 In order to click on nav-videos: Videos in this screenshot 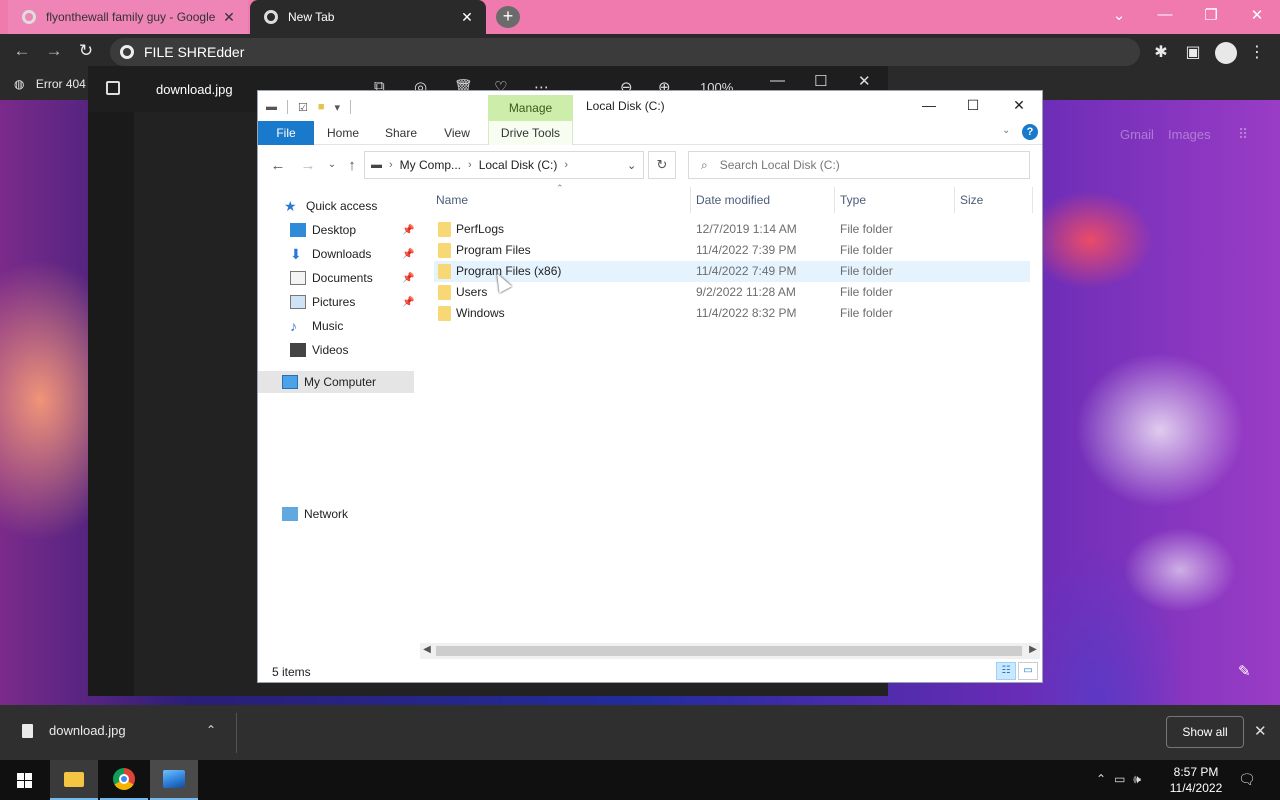, I will do `click(319, 350)`.